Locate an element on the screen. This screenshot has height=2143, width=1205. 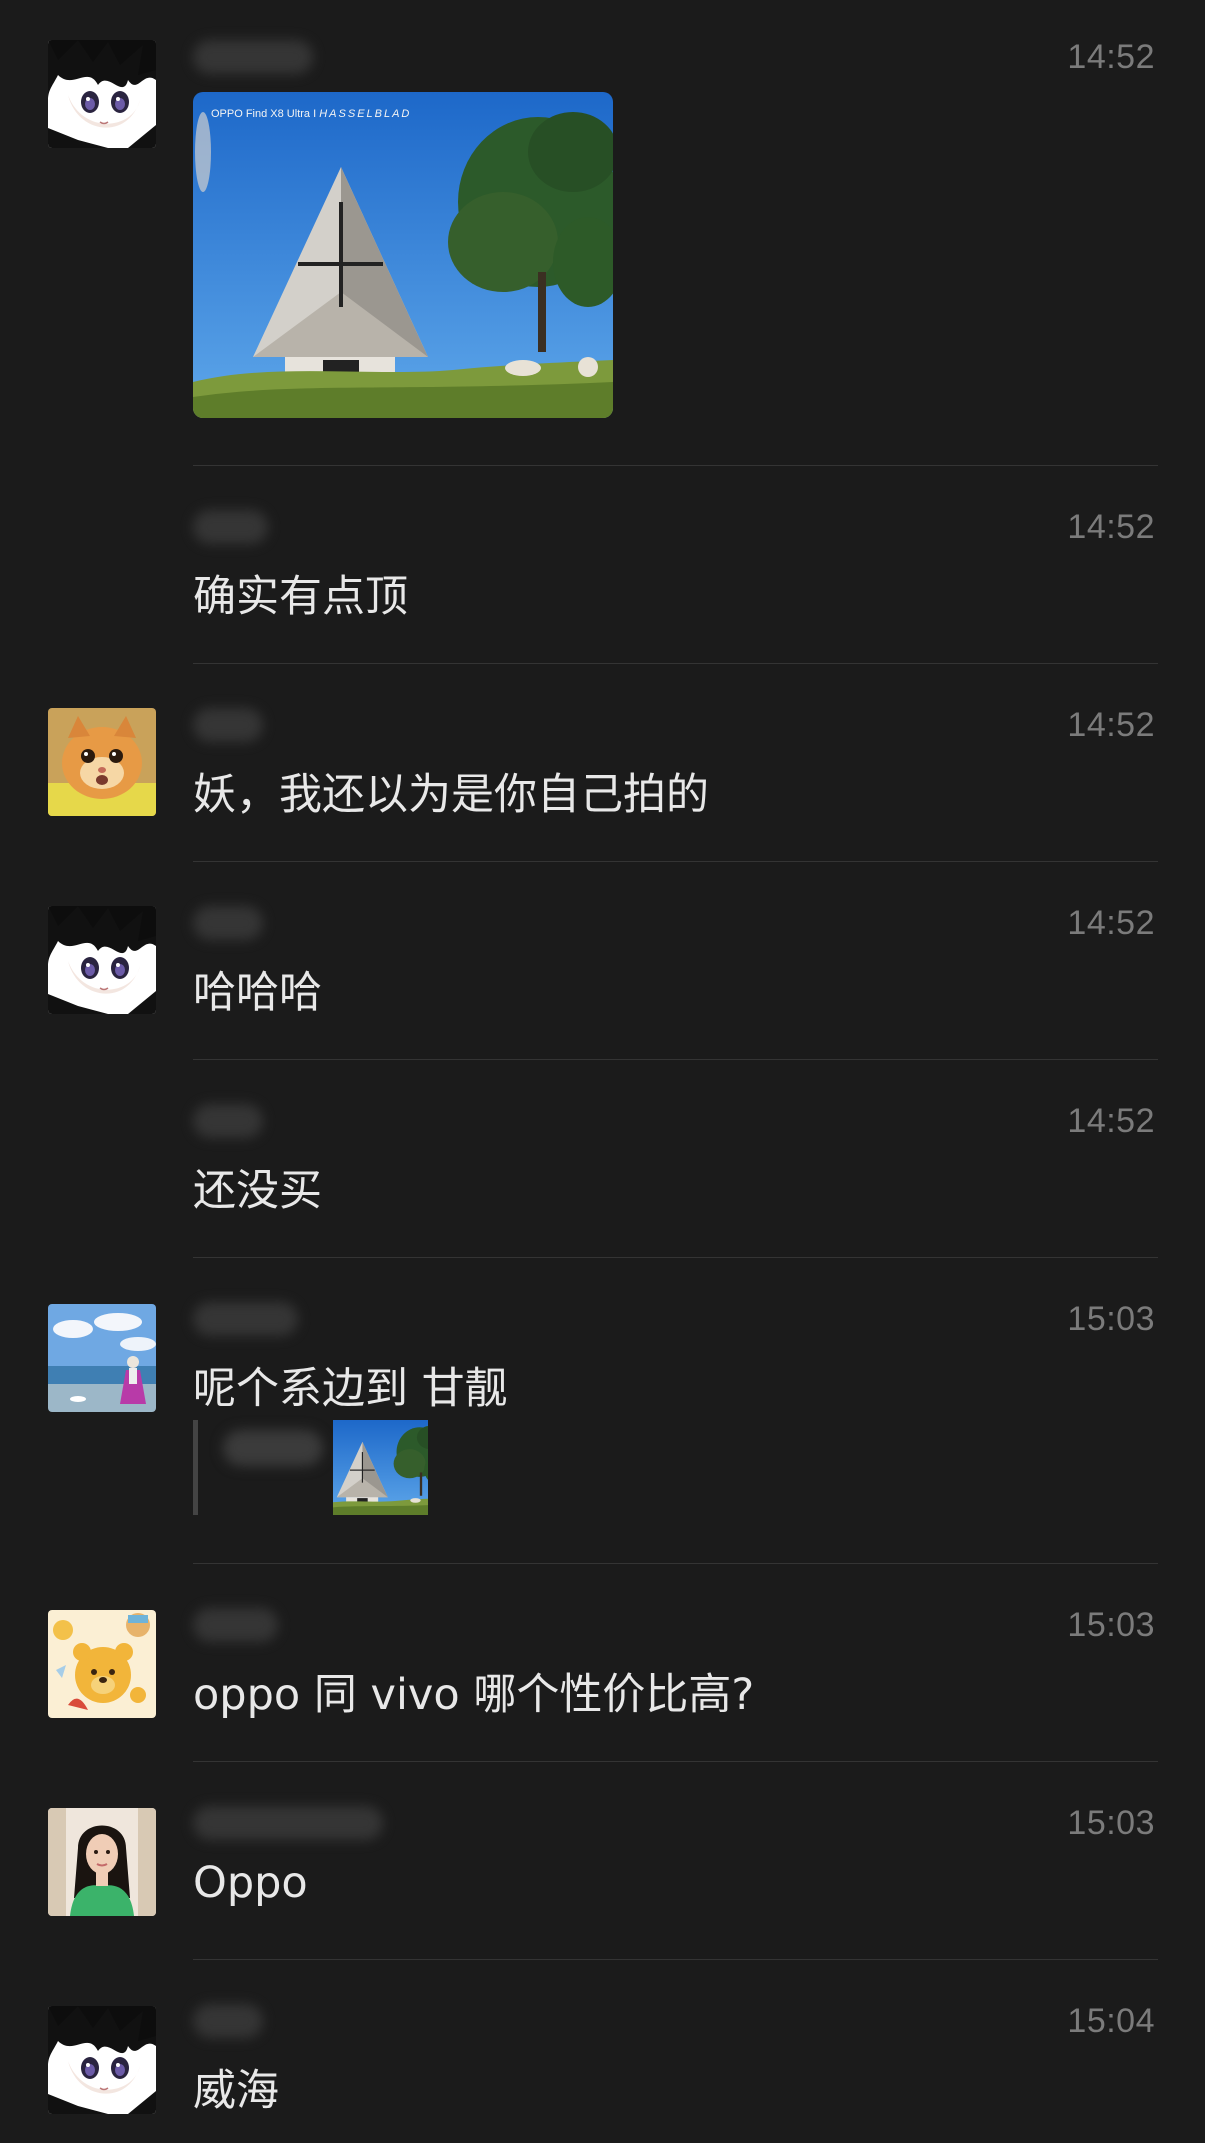
message-text: 确实有点顶 is located at coordinates (300, 593).